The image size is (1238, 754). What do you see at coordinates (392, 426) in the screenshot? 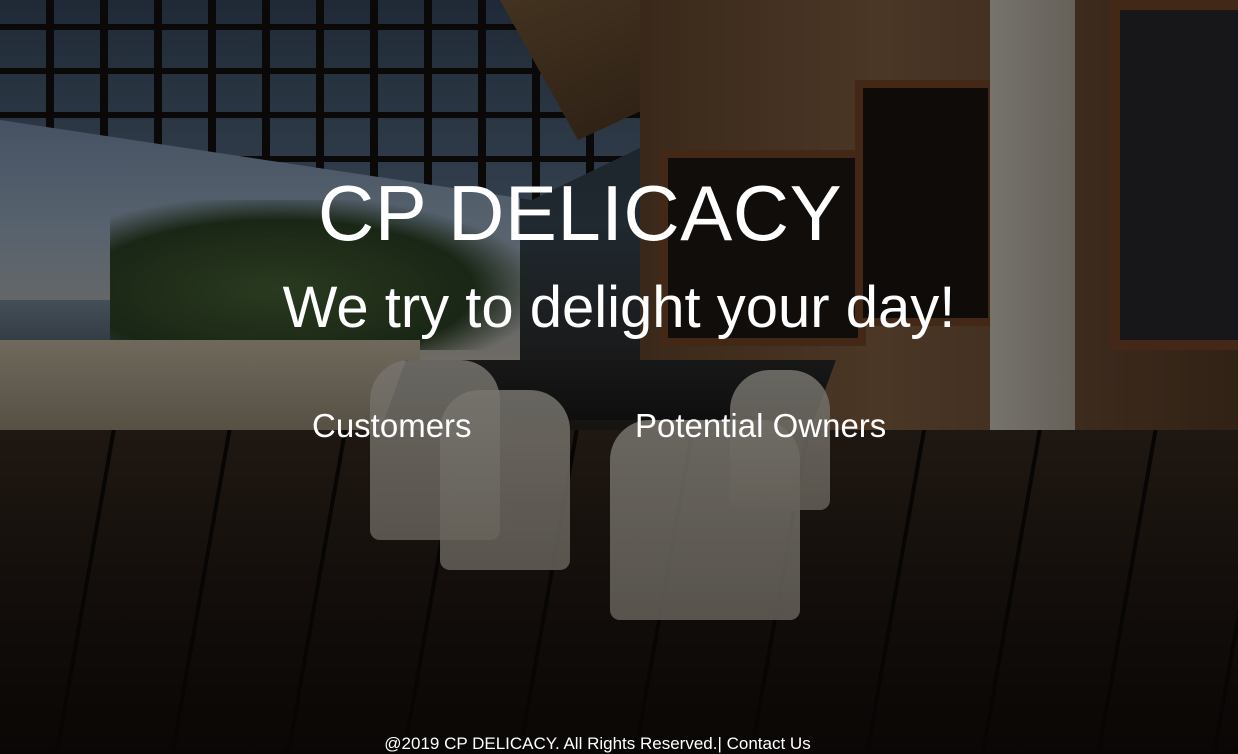
I see `customers-link: Customers` at bounding box center [392, 426].